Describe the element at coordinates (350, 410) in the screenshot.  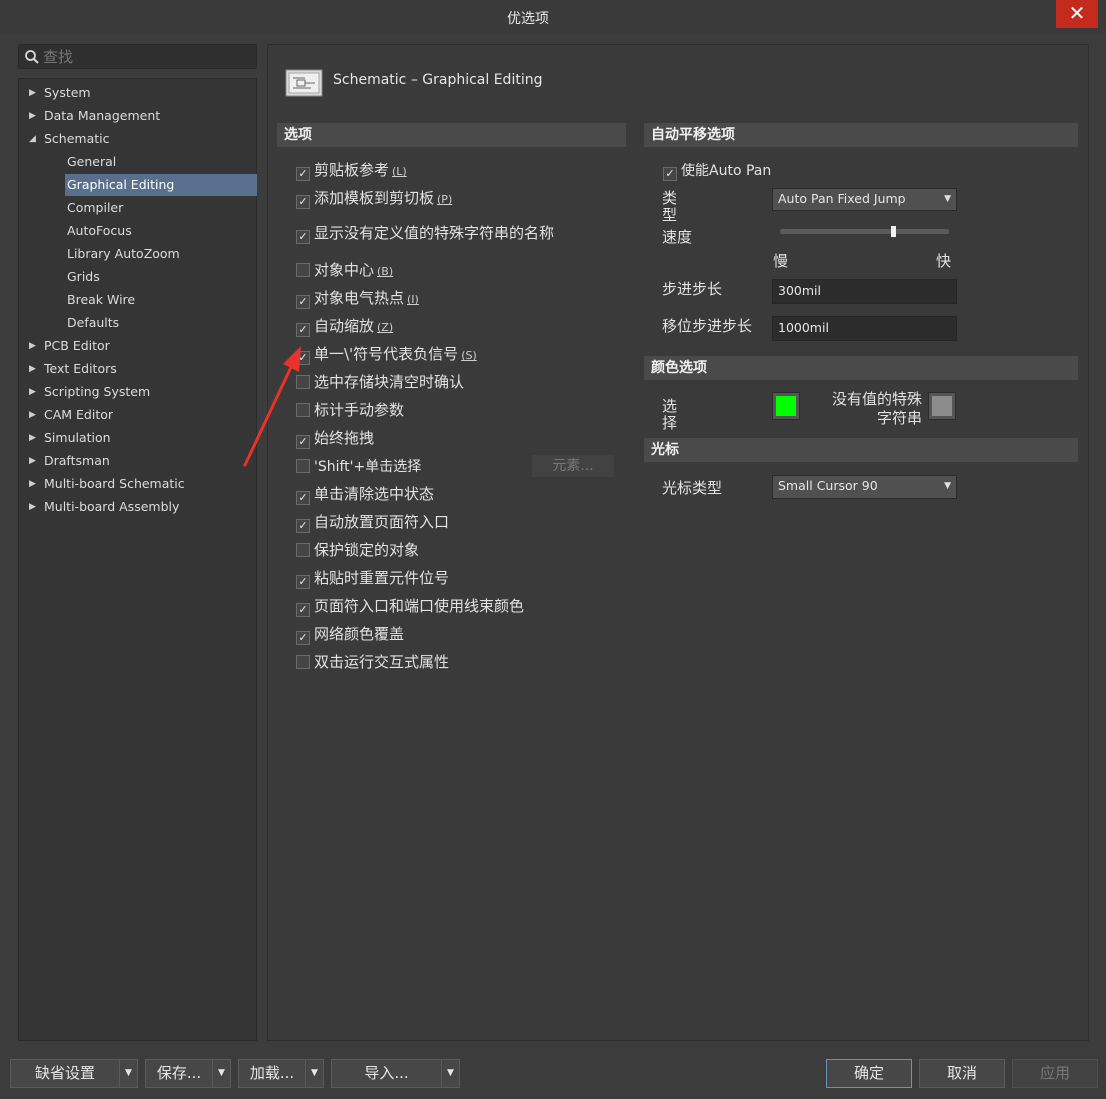
I see `option-checkbox: 标计手动参数` at that location.